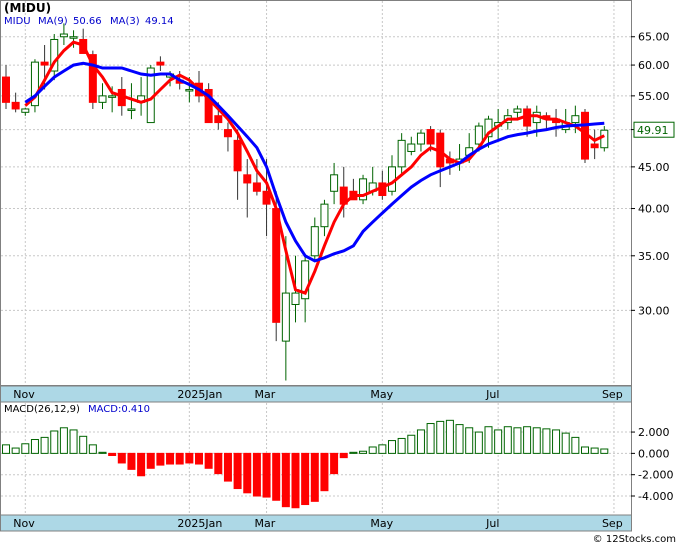 Image resolution: width=680 pixels, height=550 pixels. Describe the element at coordinates (653, 130) in the screenshot. I see `last-price-value: 49.91` at that location.